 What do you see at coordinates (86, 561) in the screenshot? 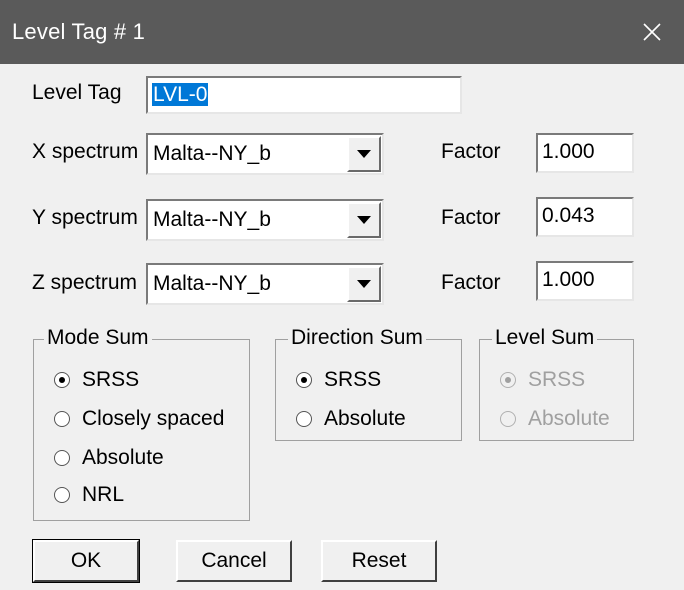
I see `ok-button: OK` at bounding box center [86, 561].